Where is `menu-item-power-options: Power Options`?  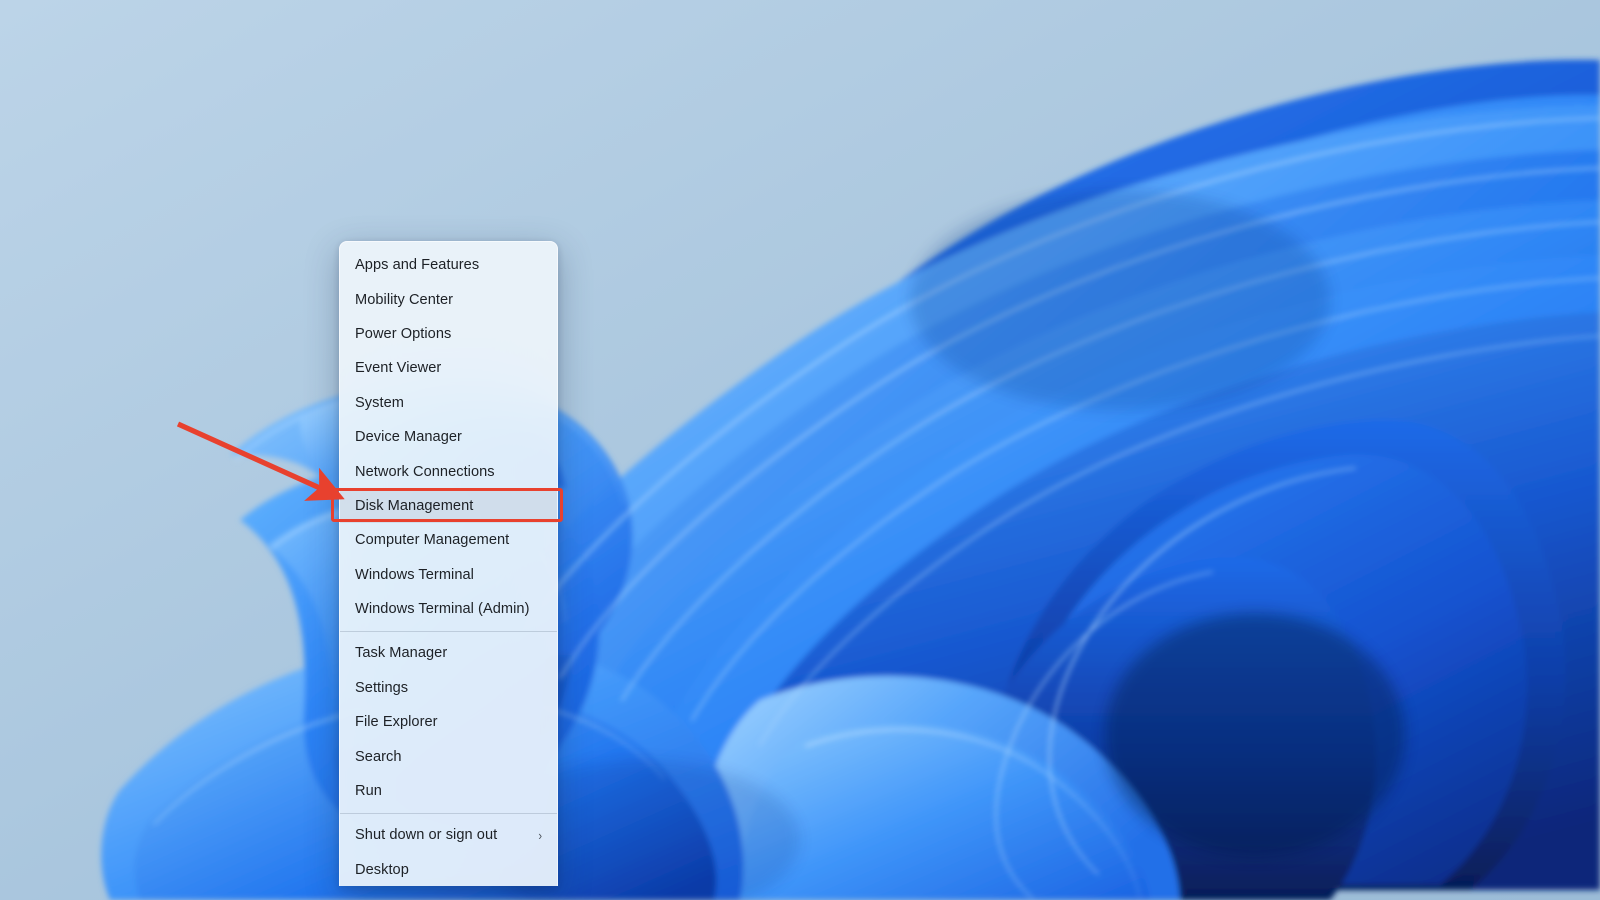
menu-item-power-options: Power Options is located at coordinates (448, 334).